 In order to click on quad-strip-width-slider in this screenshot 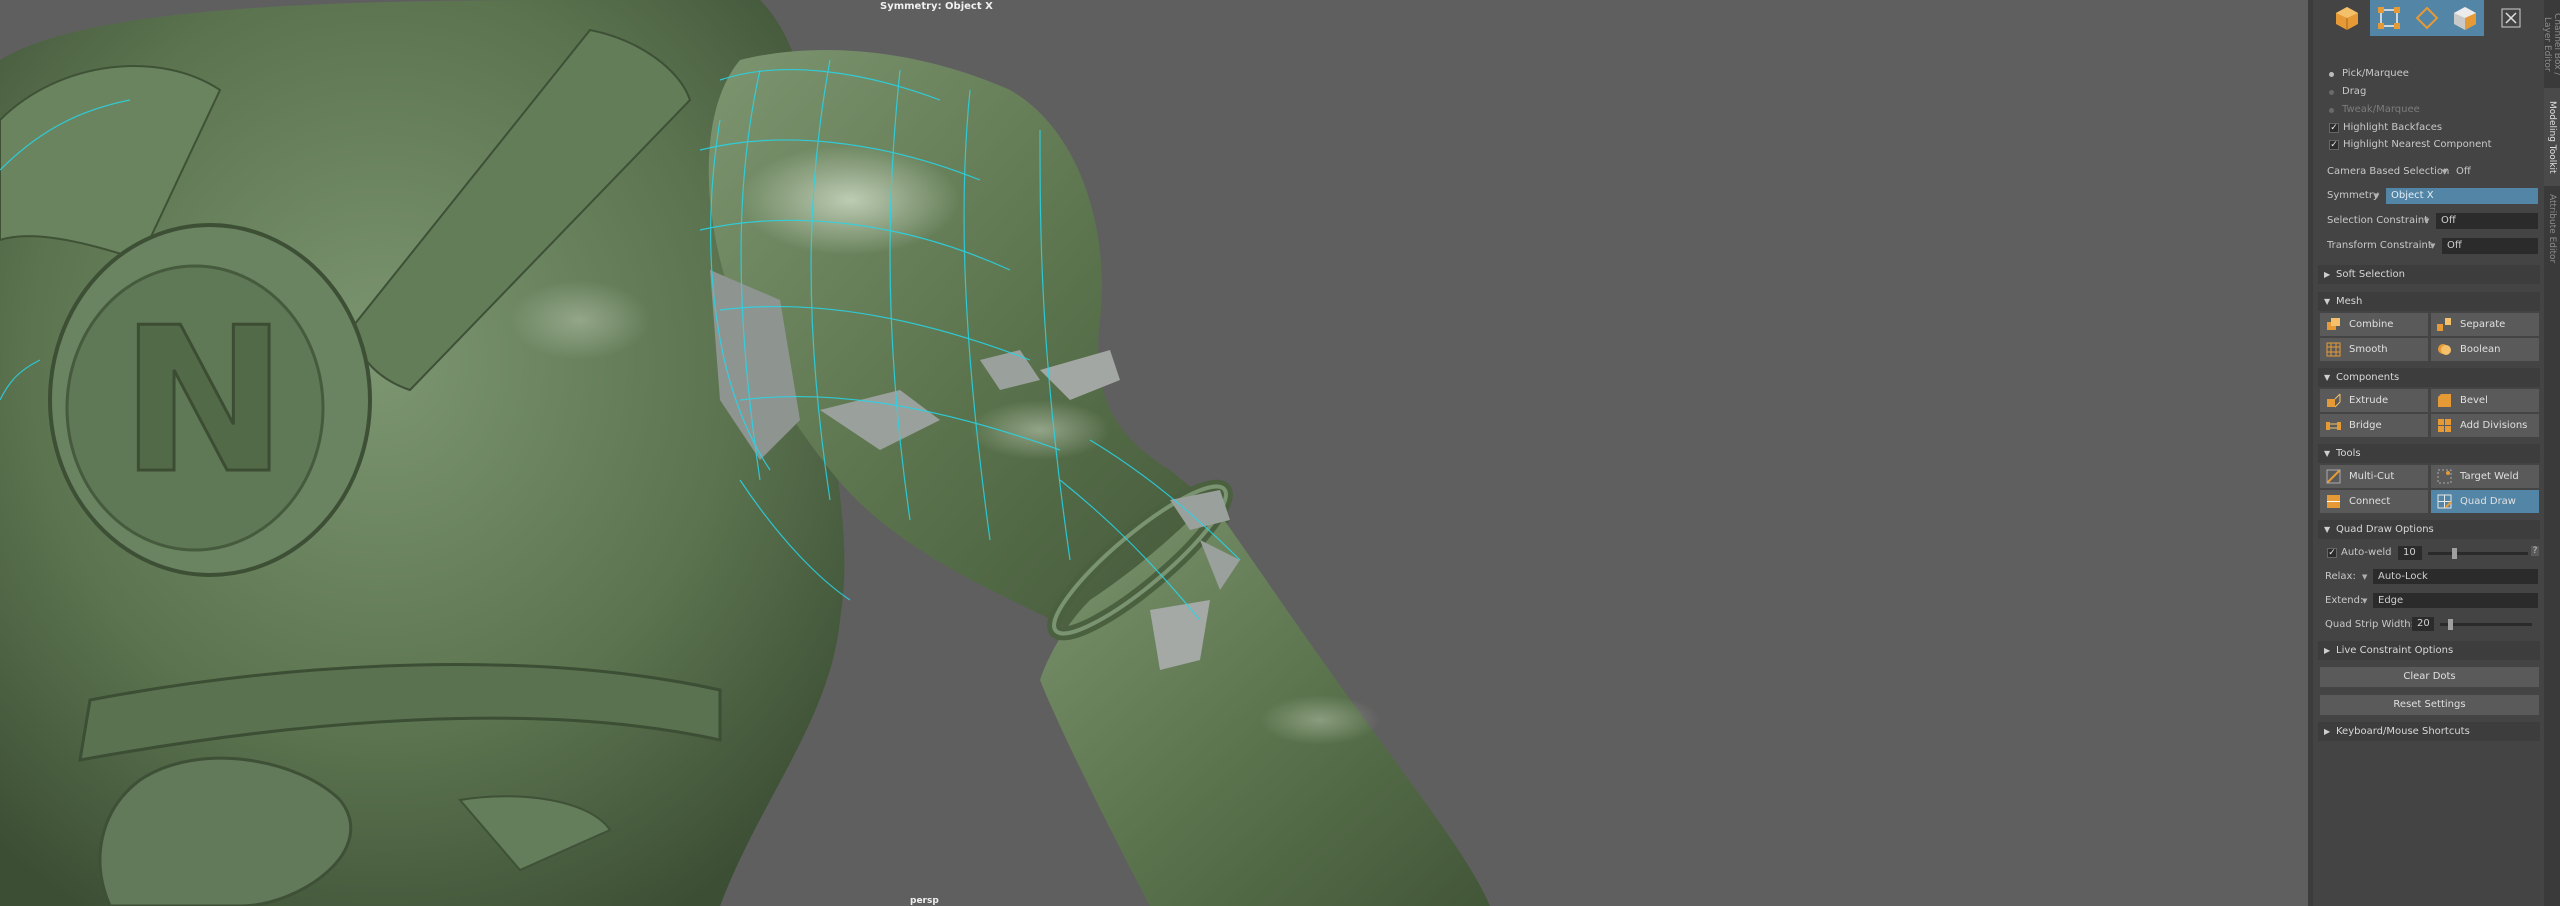, I will do `click(2486, 624)`.